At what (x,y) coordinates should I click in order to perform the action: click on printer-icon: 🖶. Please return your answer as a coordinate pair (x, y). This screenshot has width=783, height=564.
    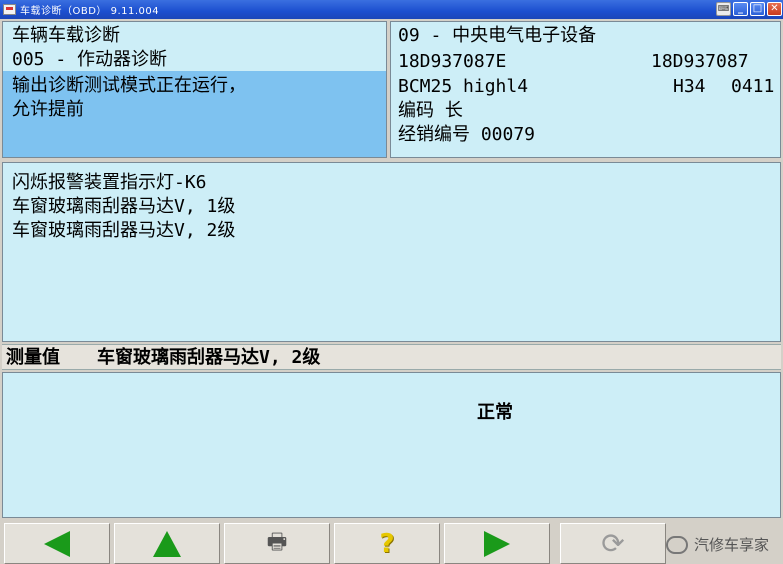
    Looking at the image, I should click on (277, 542).